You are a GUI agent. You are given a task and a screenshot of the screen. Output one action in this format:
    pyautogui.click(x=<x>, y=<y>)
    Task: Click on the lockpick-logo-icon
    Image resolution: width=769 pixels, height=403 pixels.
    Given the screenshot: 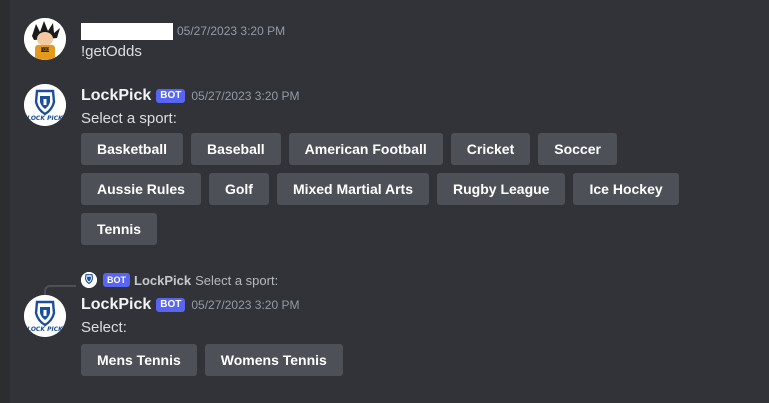 What is the action you would take?
    pyautogui.click(x=89, y=280)
    